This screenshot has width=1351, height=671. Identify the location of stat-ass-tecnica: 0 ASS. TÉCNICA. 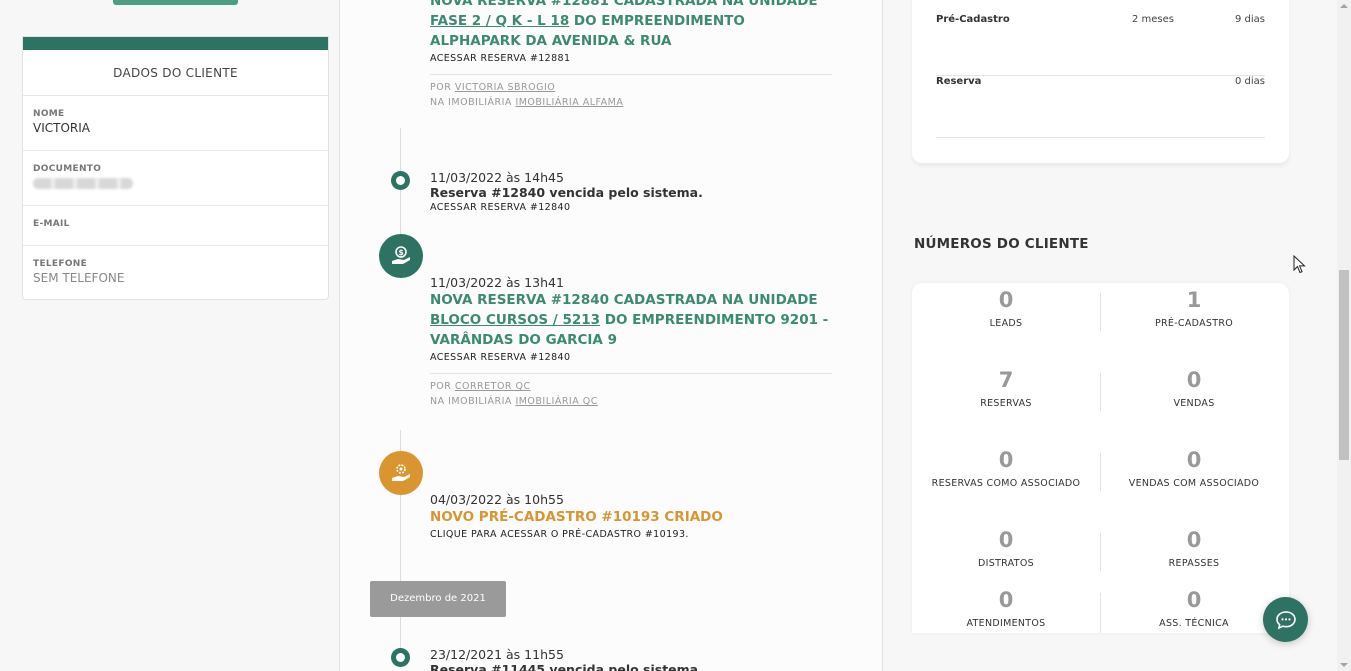
(1194, 608).